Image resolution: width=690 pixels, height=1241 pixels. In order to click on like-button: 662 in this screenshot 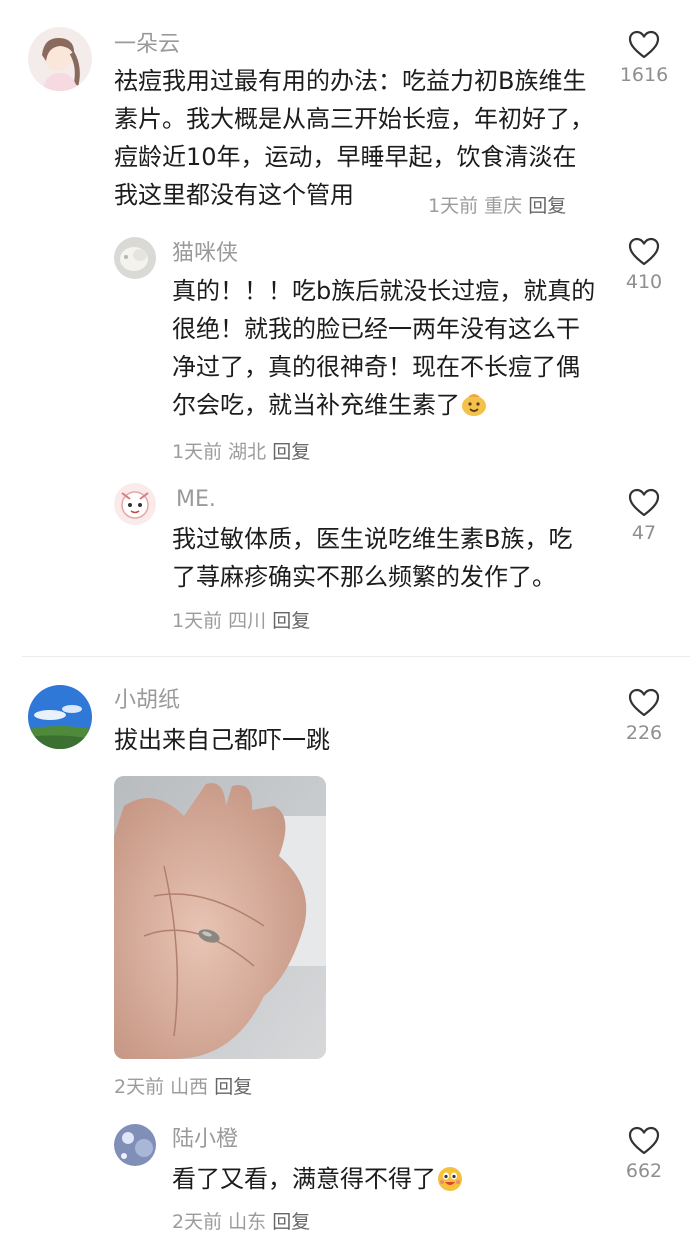, I will do `click(644, 1154)`.